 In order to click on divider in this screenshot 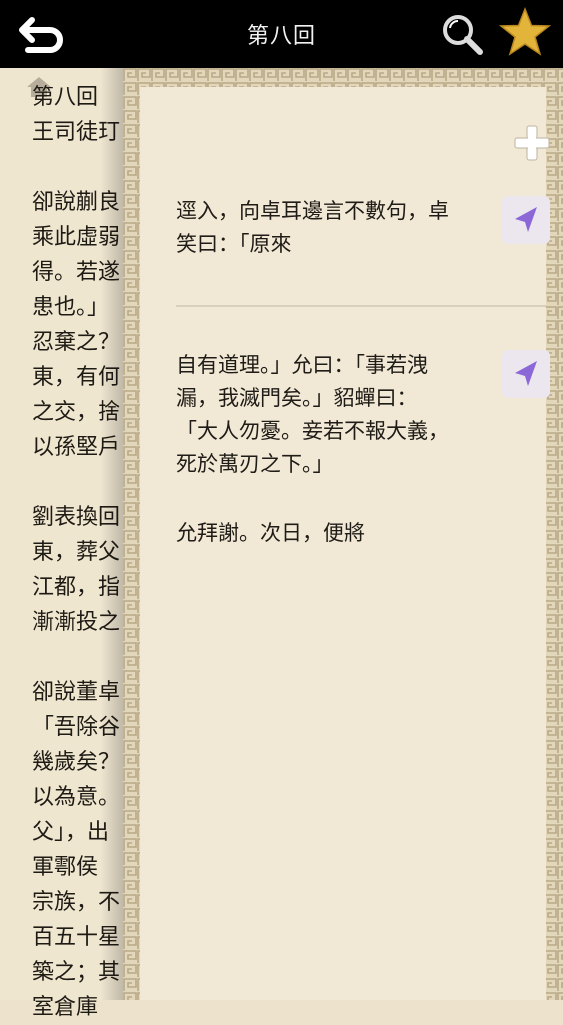, I will do `click(361, 306)`.